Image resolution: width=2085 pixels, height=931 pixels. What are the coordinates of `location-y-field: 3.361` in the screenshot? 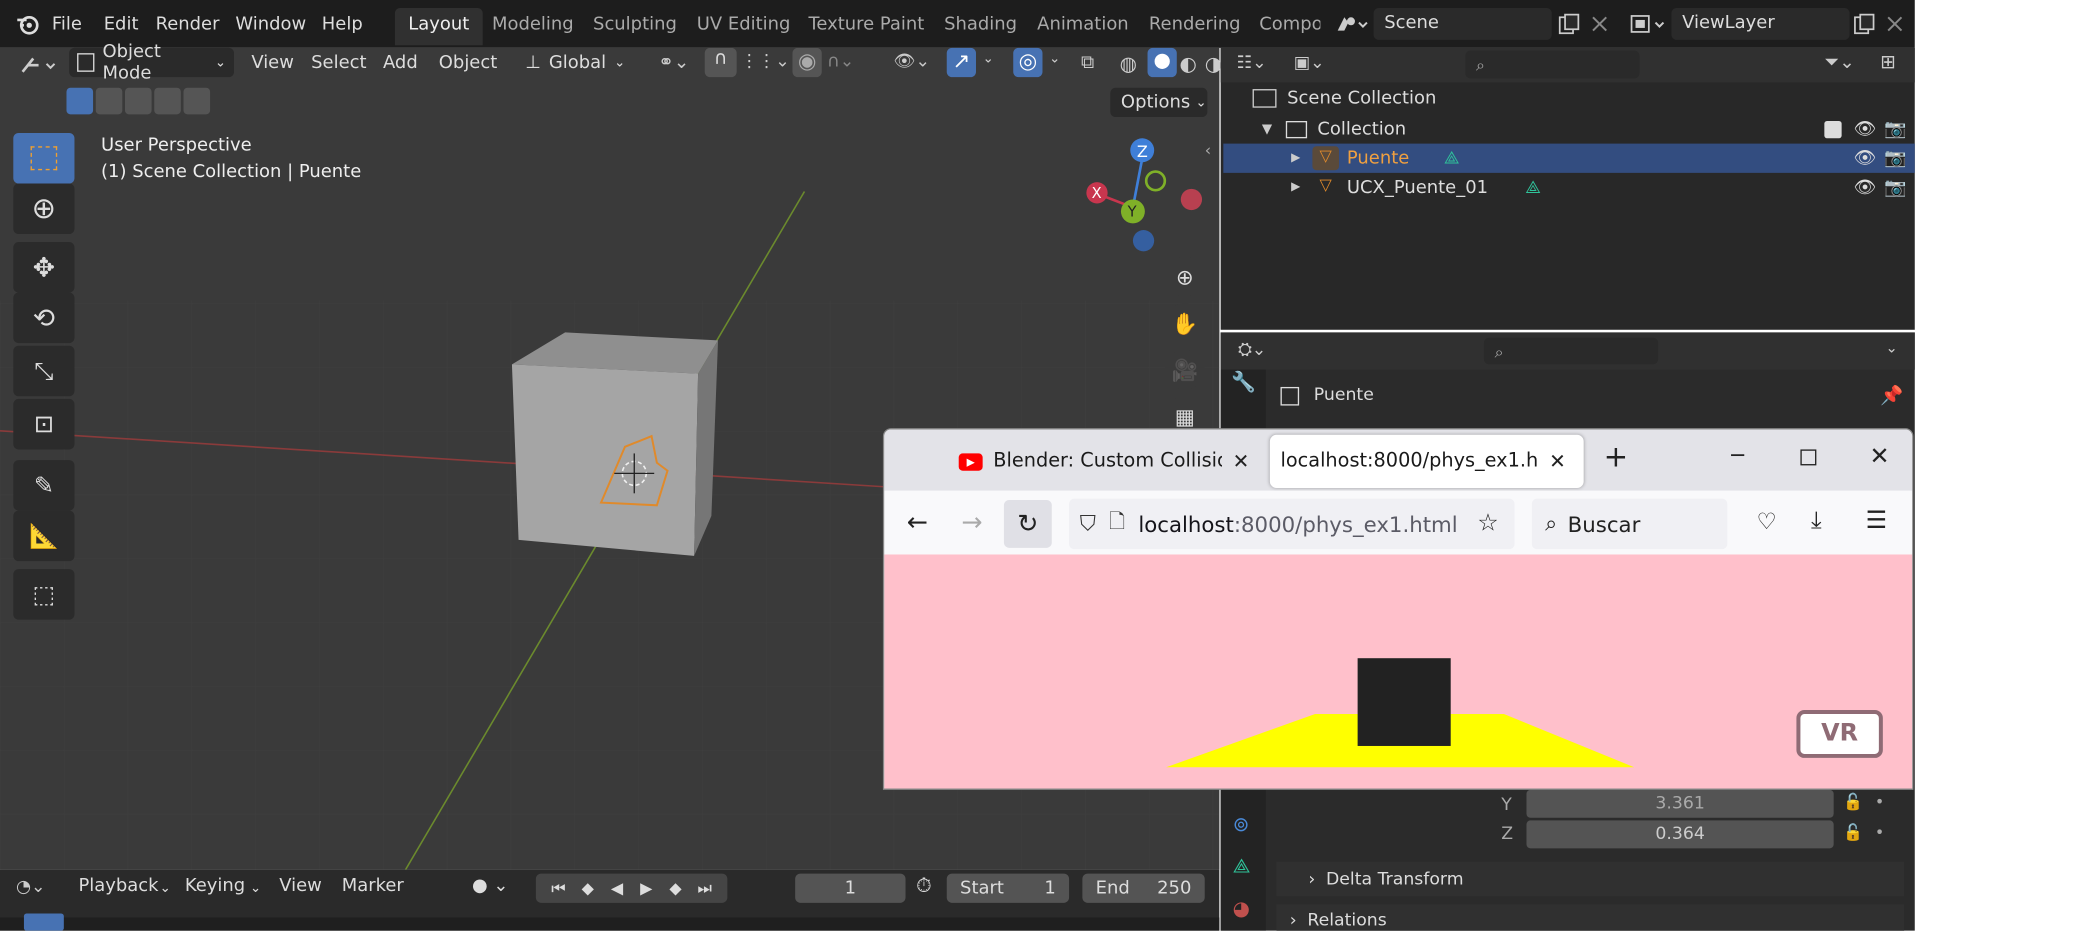 It's located at (1680, 803).